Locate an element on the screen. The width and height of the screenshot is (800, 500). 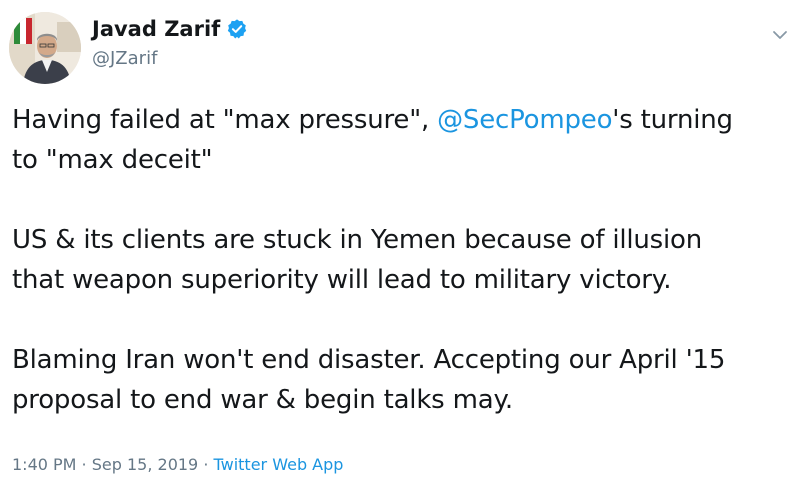
tweet-text-segment: Having failed at "max pressure", is located at coordinates (225, 120).